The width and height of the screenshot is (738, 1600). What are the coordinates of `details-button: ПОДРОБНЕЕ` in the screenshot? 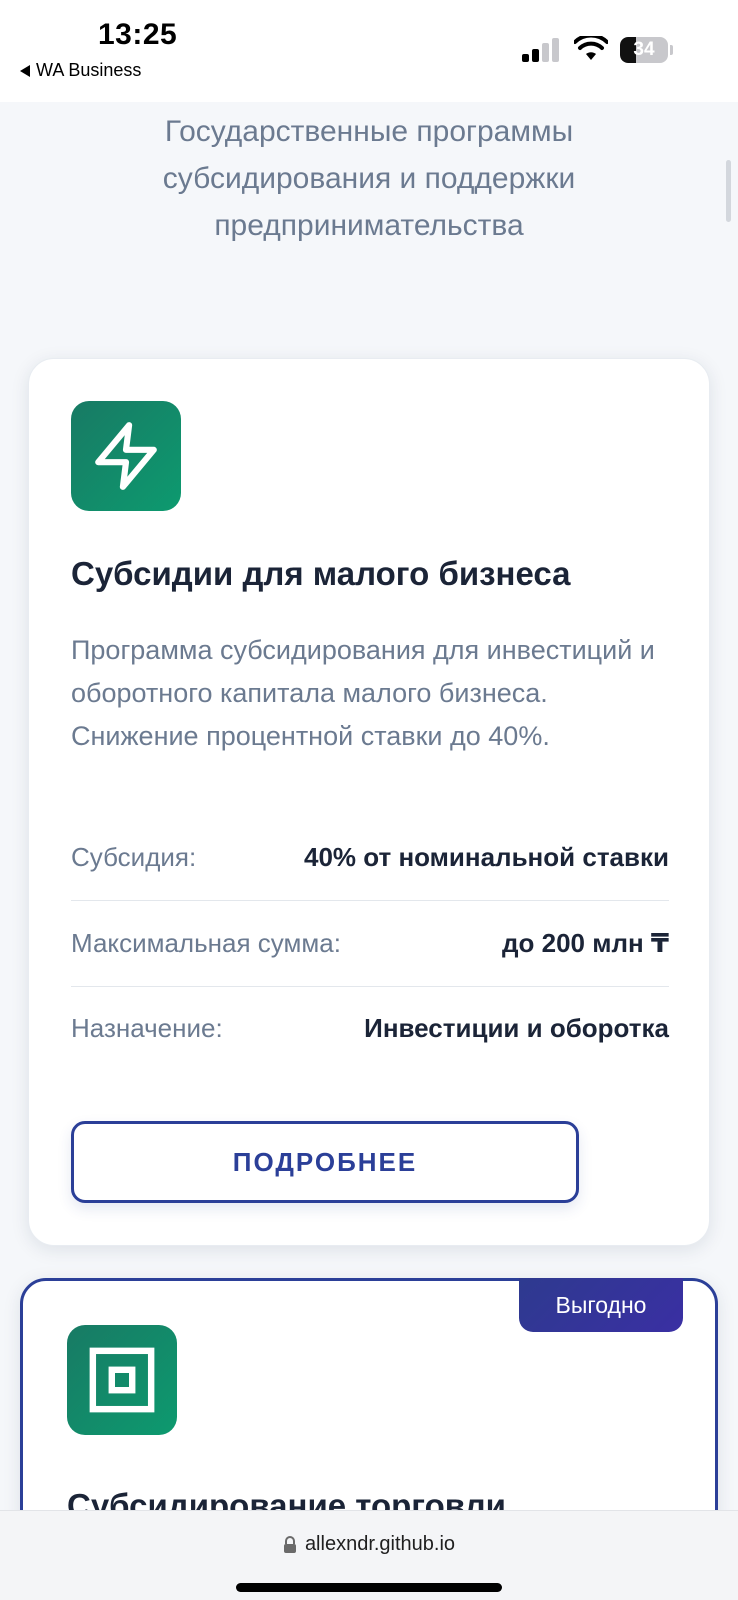 It's located at (325, 1162).